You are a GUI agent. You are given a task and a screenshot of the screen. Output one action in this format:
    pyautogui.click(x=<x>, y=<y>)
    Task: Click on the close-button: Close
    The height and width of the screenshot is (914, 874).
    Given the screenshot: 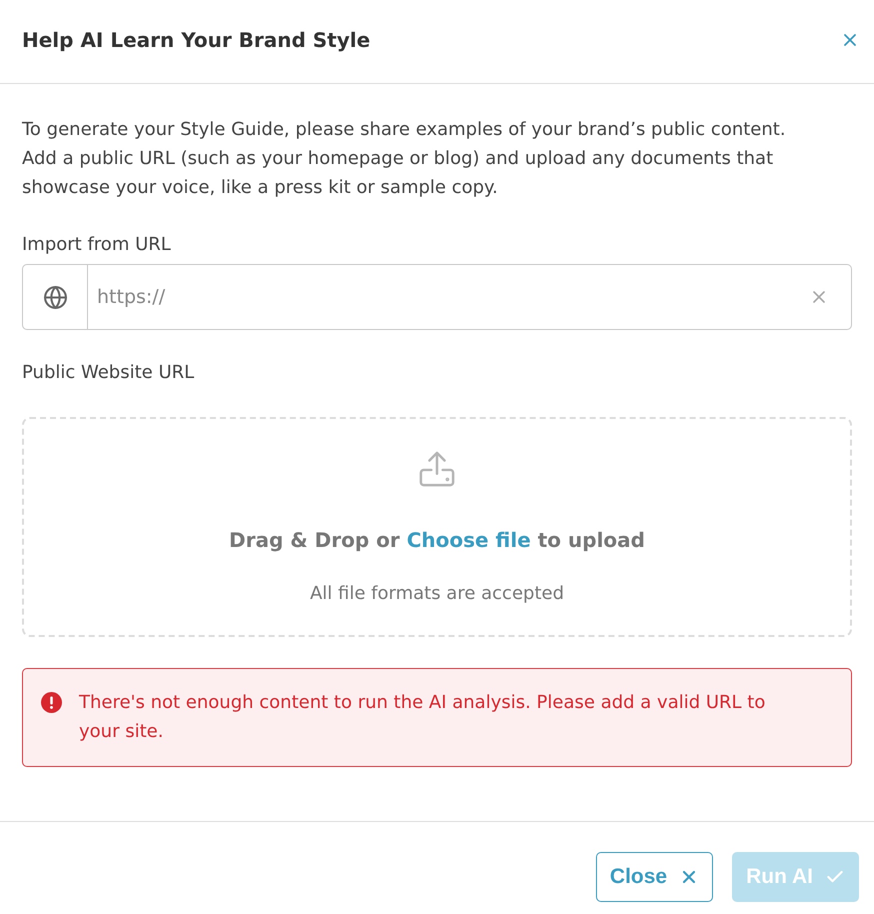 What is the action you would take?
    pyautogui.click(x=655, y=877)
    